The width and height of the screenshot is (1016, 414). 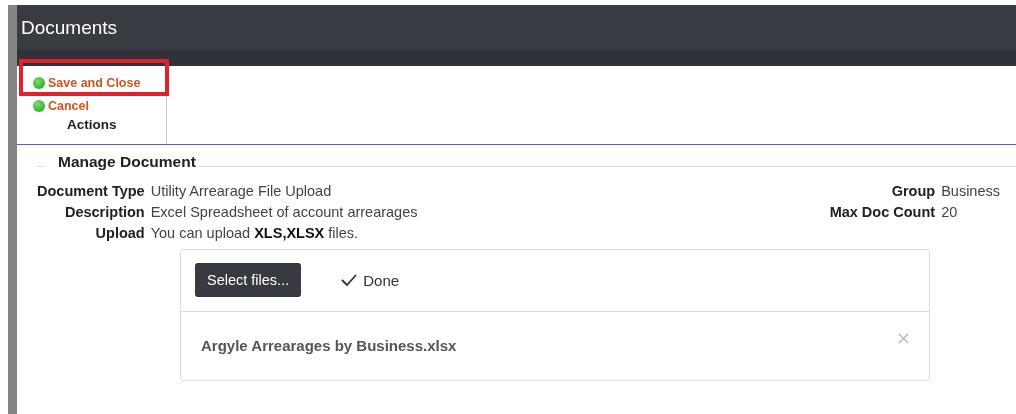 I want to click on remove-file-icon, so click(x=903, y=338).